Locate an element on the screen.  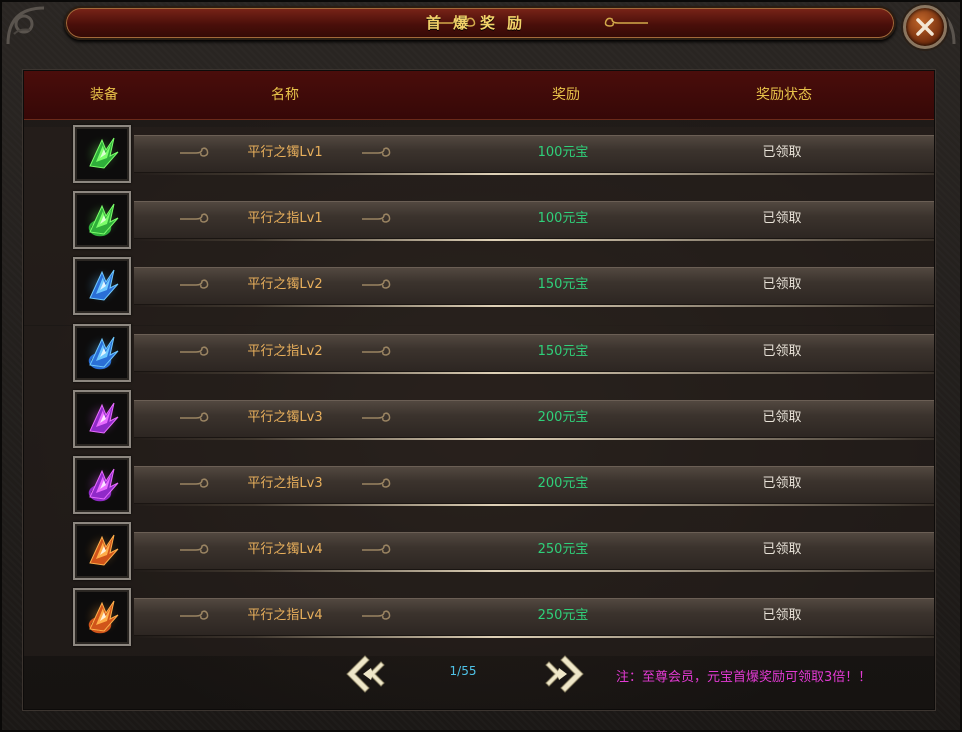
title-swirl-icon is located at coordinates (626, 22).